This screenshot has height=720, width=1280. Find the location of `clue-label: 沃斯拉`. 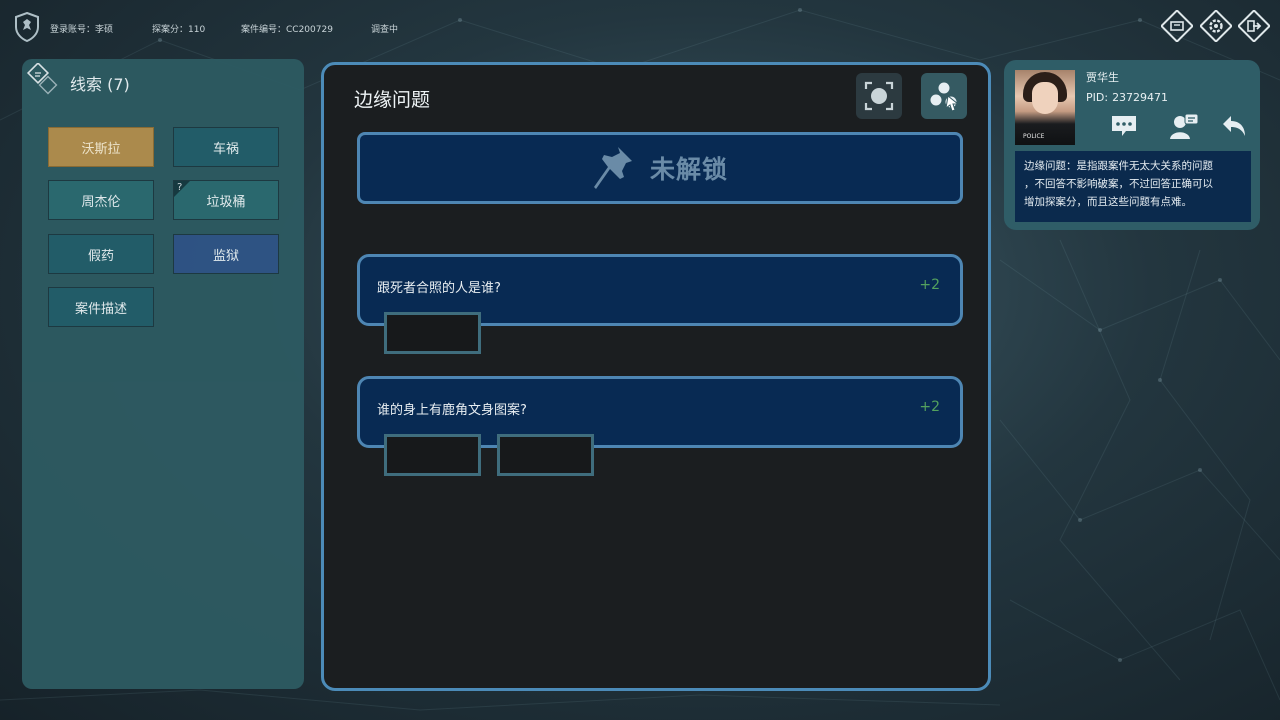

clue-label: 沃斯拉 is located at coordinates (101, 149).